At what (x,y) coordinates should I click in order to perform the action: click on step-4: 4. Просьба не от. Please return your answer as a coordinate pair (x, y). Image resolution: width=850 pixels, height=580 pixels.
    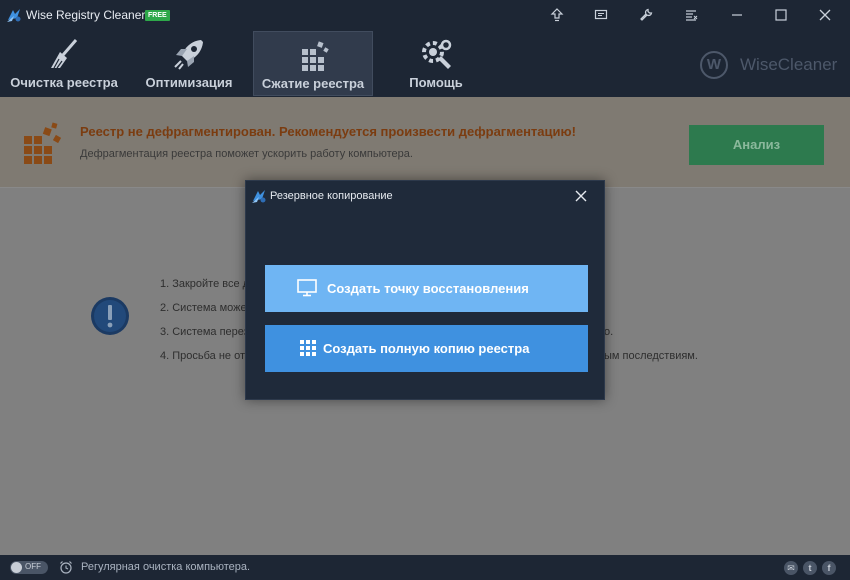
    Looking at the image, I should click on (202, 356).